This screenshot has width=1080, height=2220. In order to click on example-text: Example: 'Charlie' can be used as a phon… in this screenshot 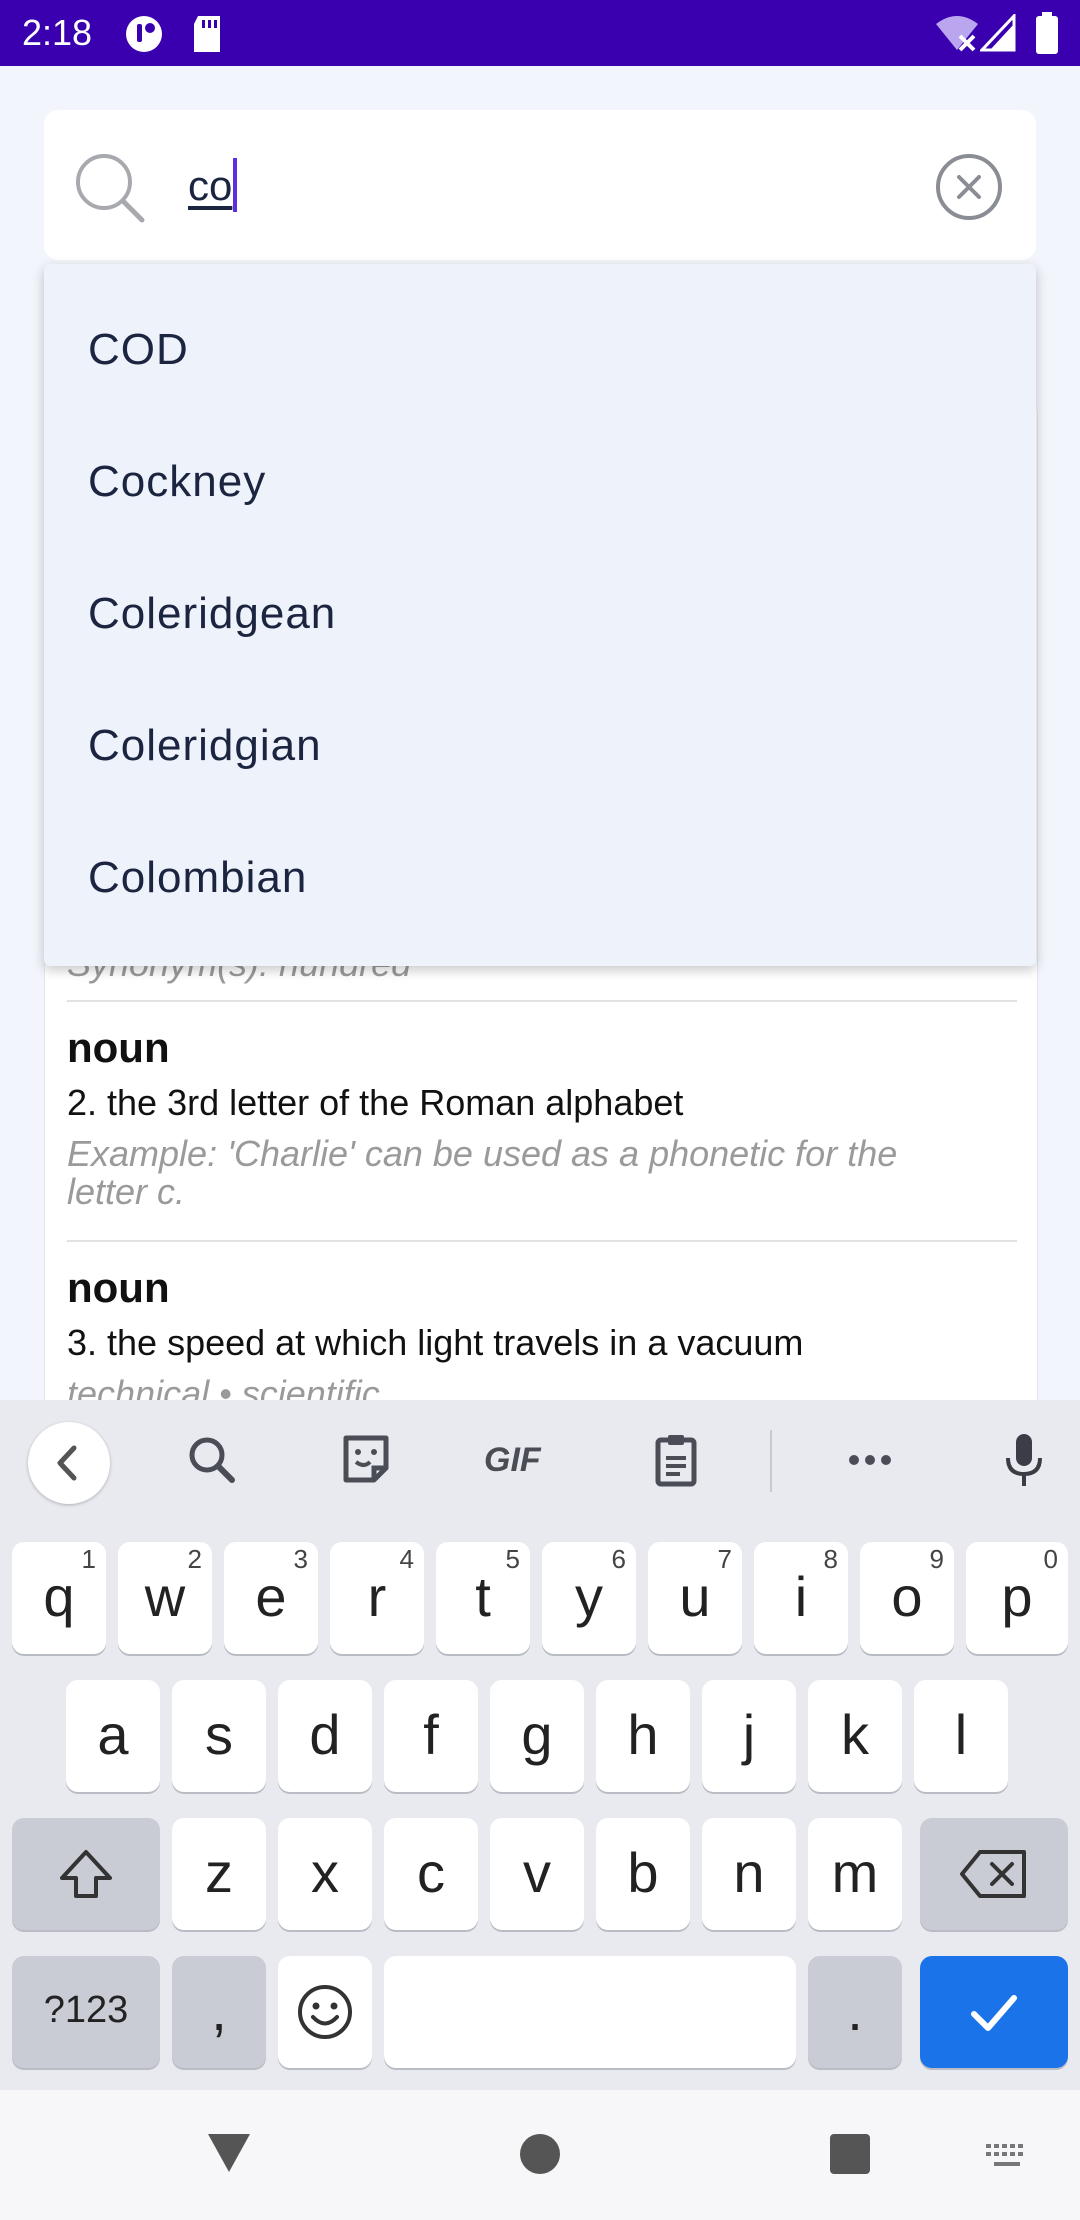, I will do `click(482, 1153)`.